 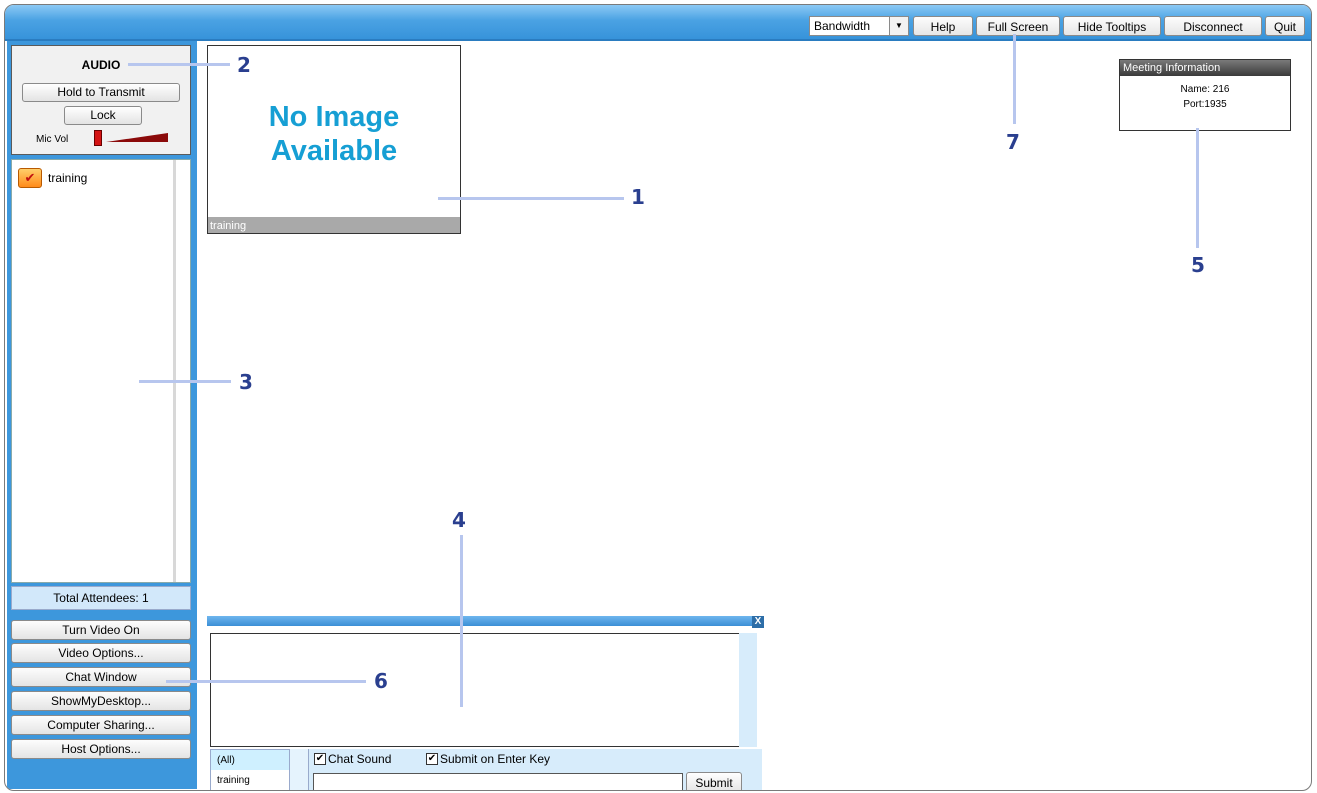 I want to click on turn-video-on-button: Turn Video On, so click(x=101, y=630).